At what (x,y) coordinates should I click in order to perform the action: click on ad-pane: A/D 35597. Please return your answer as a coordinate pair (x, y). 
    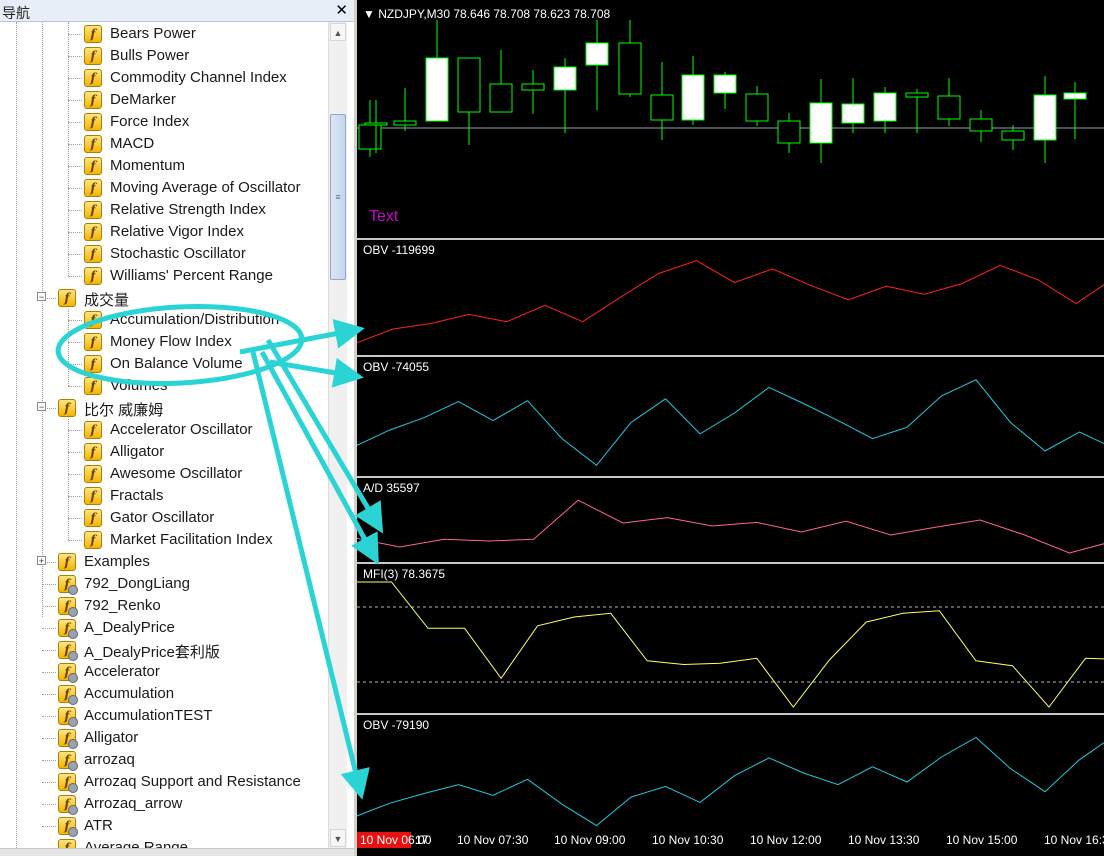
    Looking at the image, I should click on (730, 521).